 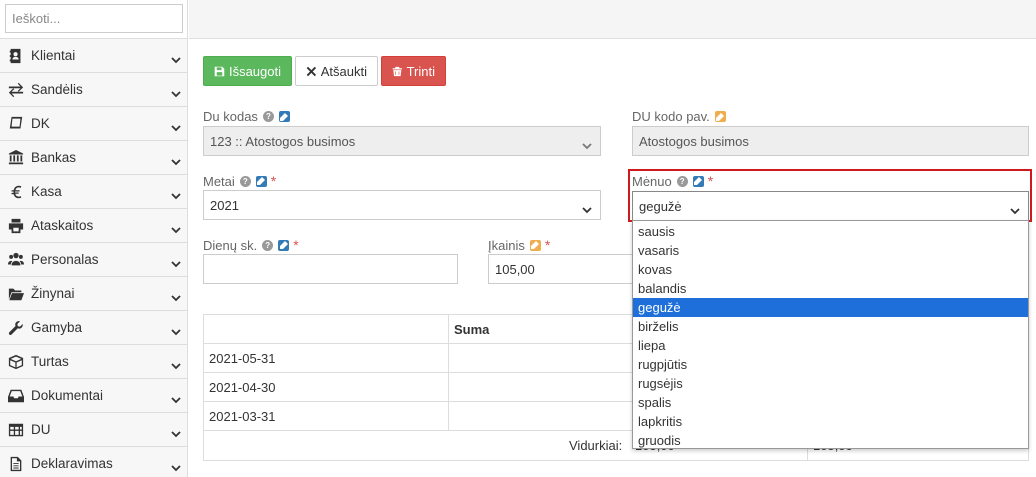 What do you see at coordinates (330, 269) in the screenshot?
I see `dienu-sk-input` at bounding box center [330, 269].